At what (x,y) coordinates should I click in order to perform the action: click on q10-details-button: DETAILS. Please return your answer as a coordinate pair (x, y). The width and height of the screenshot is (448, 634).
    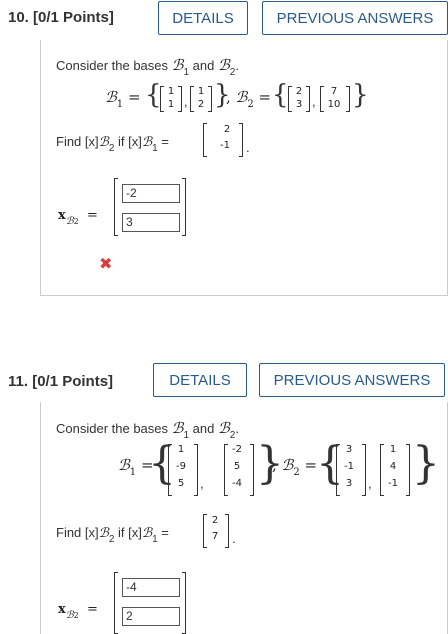
    Looking at the image, I should click on (203, 18).